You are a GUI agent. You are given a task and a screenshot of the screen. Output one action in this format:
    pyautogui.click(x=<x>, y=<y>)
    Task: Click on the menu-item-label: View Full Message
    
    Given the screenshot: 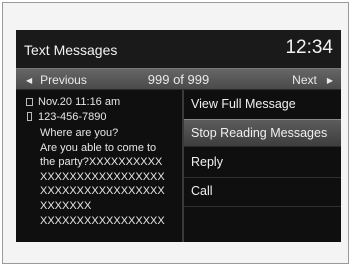 What is the action you would take?
    pyautogui.click(x=243, y=104)
    